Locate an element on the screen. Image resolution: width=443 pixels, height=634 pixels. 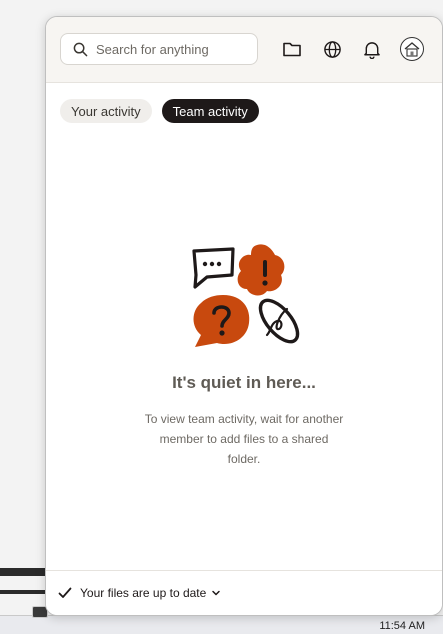
notifications-button is located at coordinates (372, 49).